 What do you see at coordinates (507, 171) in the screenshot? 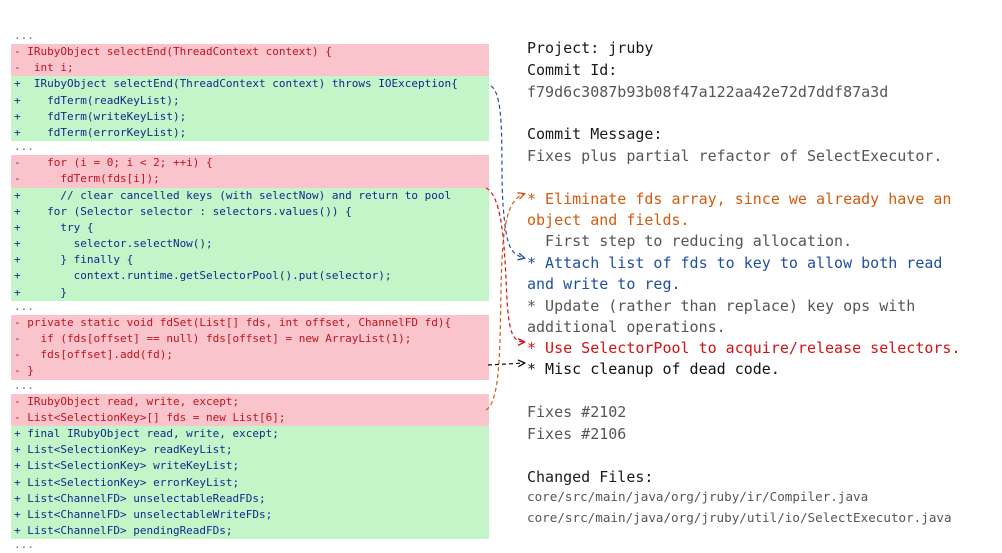
I see `arrow-blue` at bounding box center [507, 171].